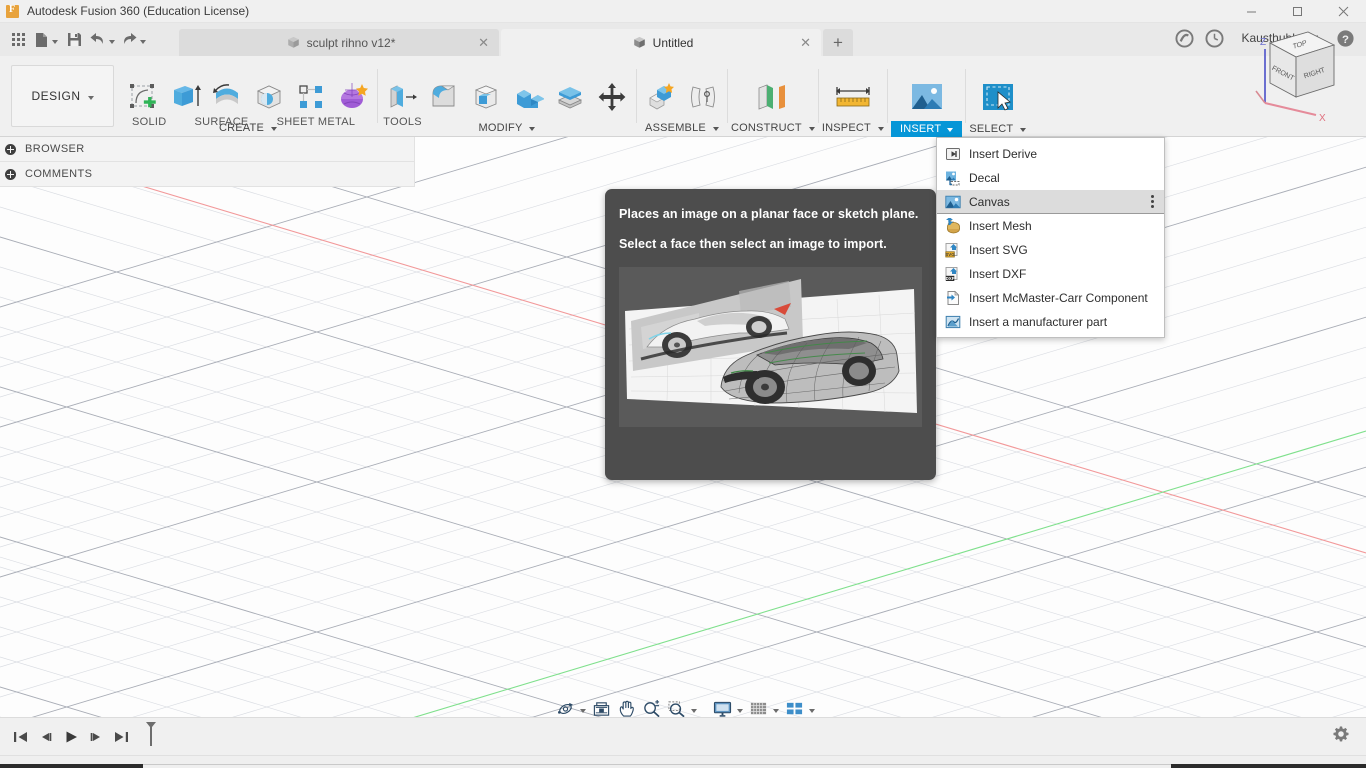 The image size is (1366, 768). I want to click on cube-icon, so click(639, 42).